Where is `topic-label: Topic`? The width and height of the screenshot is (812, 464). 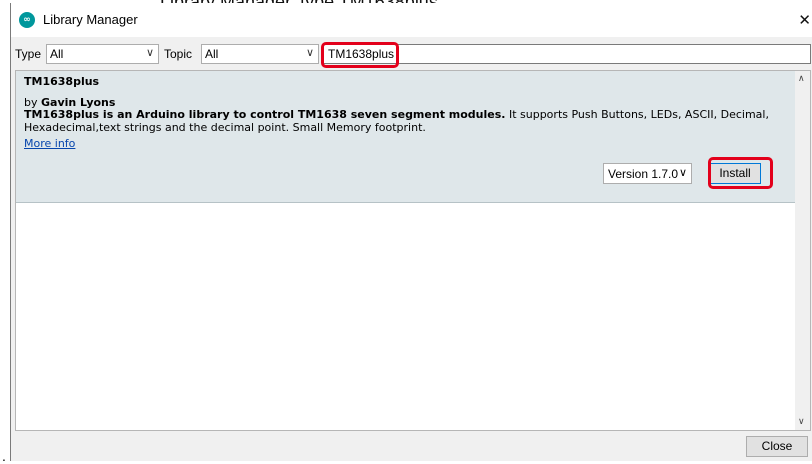
topic-label: Topic is located at coordinates (178, 54).